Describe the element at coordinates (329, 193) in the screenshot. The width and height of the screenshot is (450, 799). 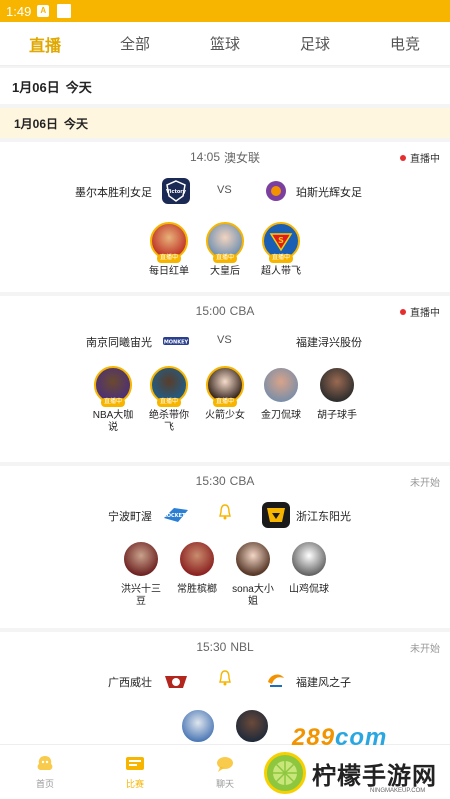
I see `away-team-name: 珀斯光辉女足` at that location.